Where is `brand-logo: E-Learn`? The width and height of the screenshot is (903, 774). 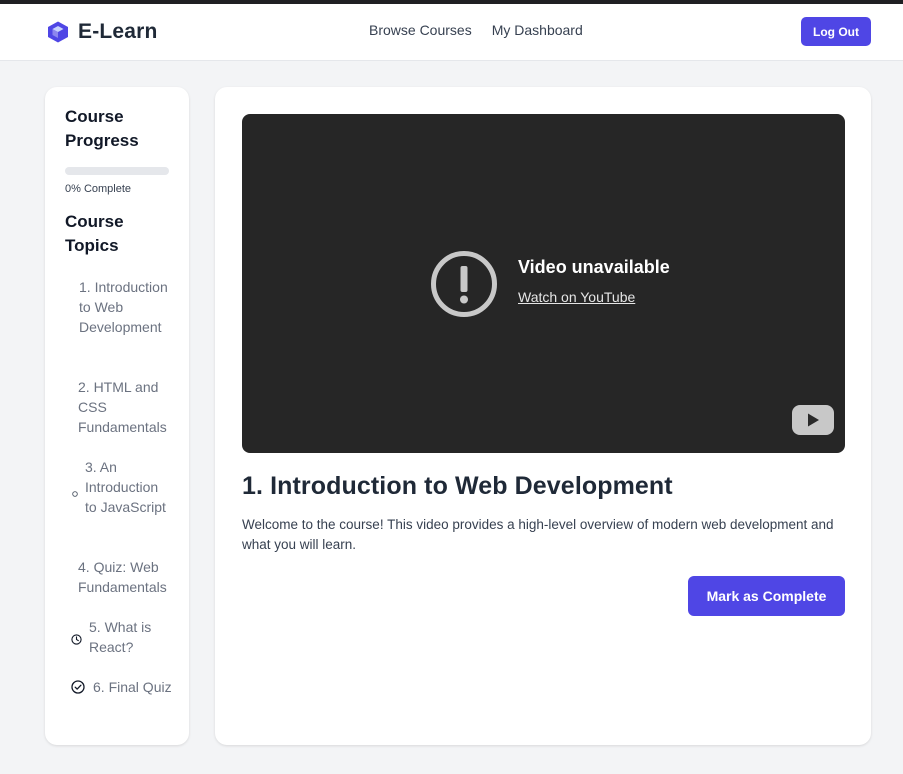
brand-logo: E-Learn is located at coordinates (102, 32).